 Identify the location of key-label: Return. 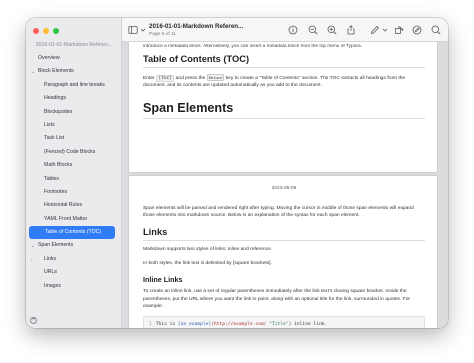
(215, 77).